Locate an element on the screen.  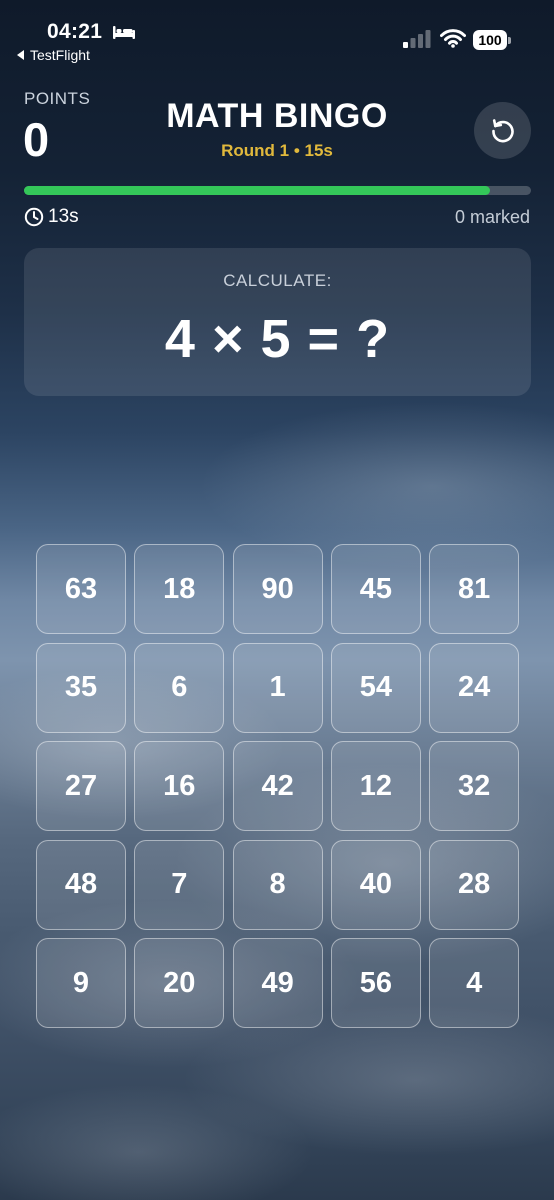
bingo-cell: 4 is located at coordinates (474, 983).